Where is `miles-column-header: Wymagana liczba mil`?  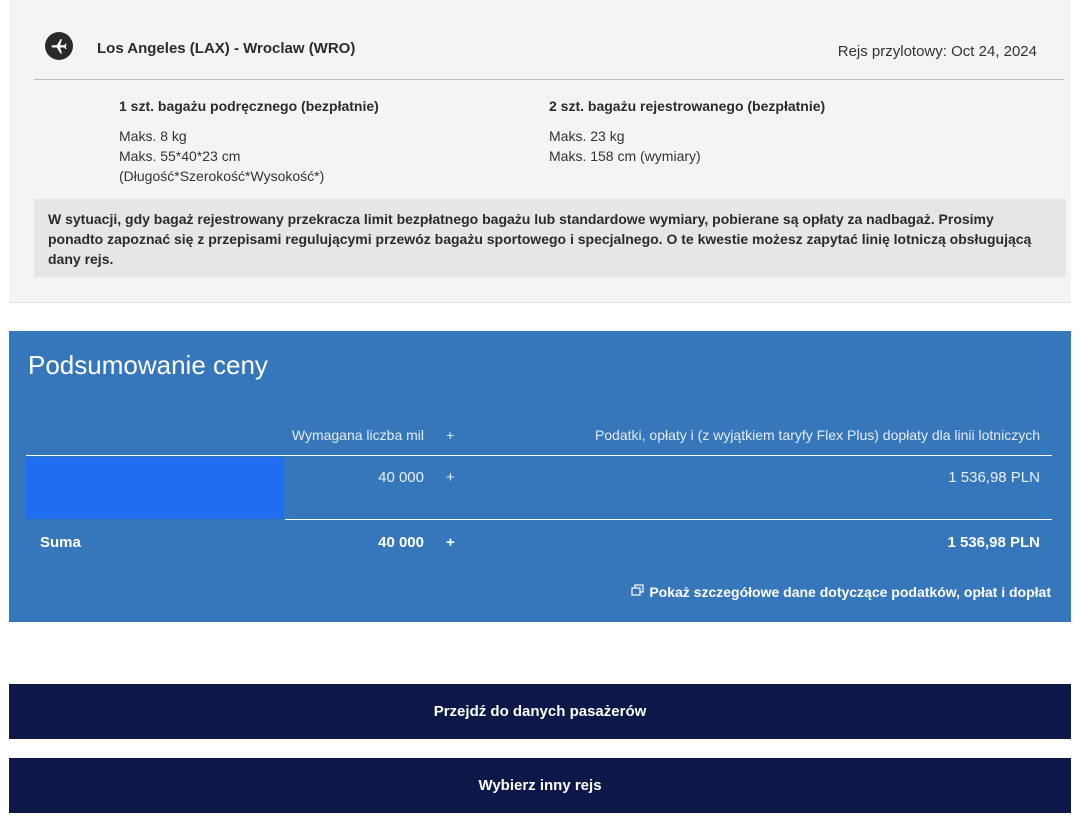
miles-column-header: Wymagana liczba mil is located at coordinates (357, 435).